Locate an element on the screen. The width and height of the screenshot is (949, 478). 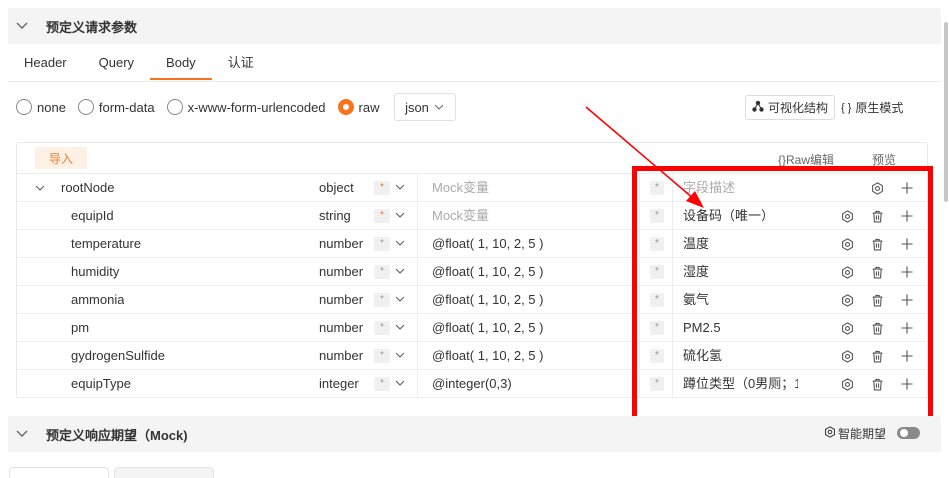
toggle-knob is located at coordinates (904, 433).